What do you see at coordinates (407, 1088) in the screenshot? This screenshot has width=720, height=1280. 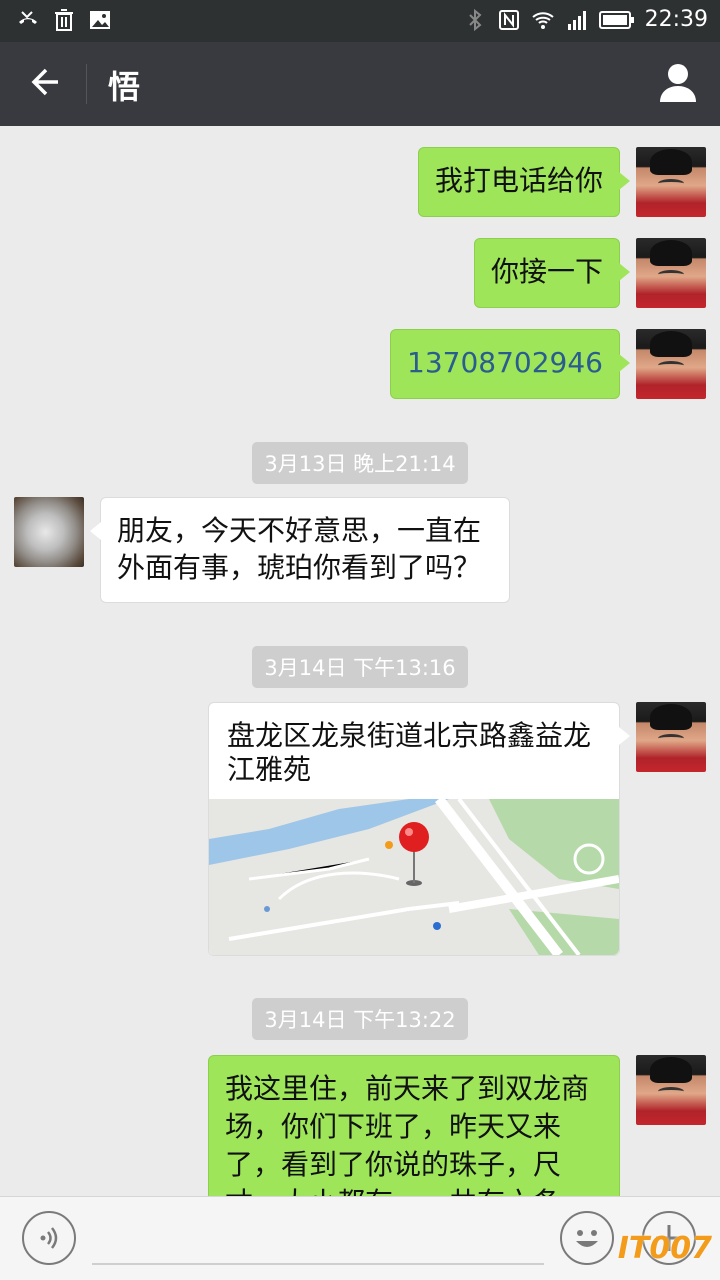 I see `message-text-line: 我这里住，前天来了到双龙商` at bounding box center [407, 1088].